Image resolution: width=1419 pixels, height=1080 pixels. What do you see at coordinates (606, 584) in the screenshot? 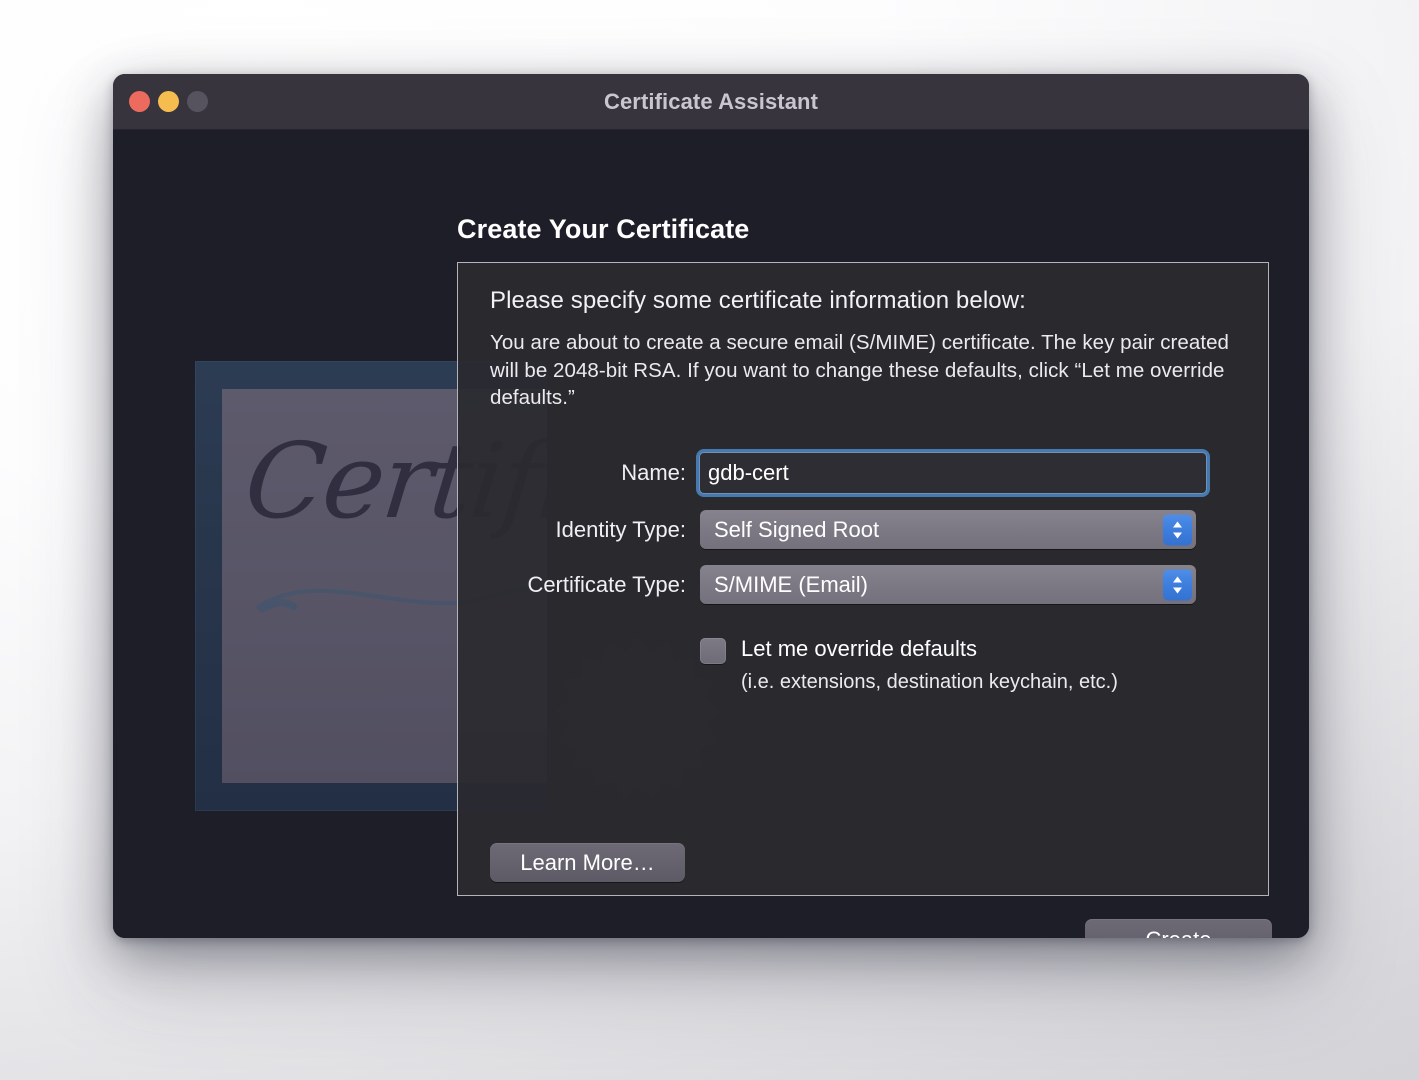
I see `certificate-type-label: Certificate Type:` at bounding box center [606, 584].